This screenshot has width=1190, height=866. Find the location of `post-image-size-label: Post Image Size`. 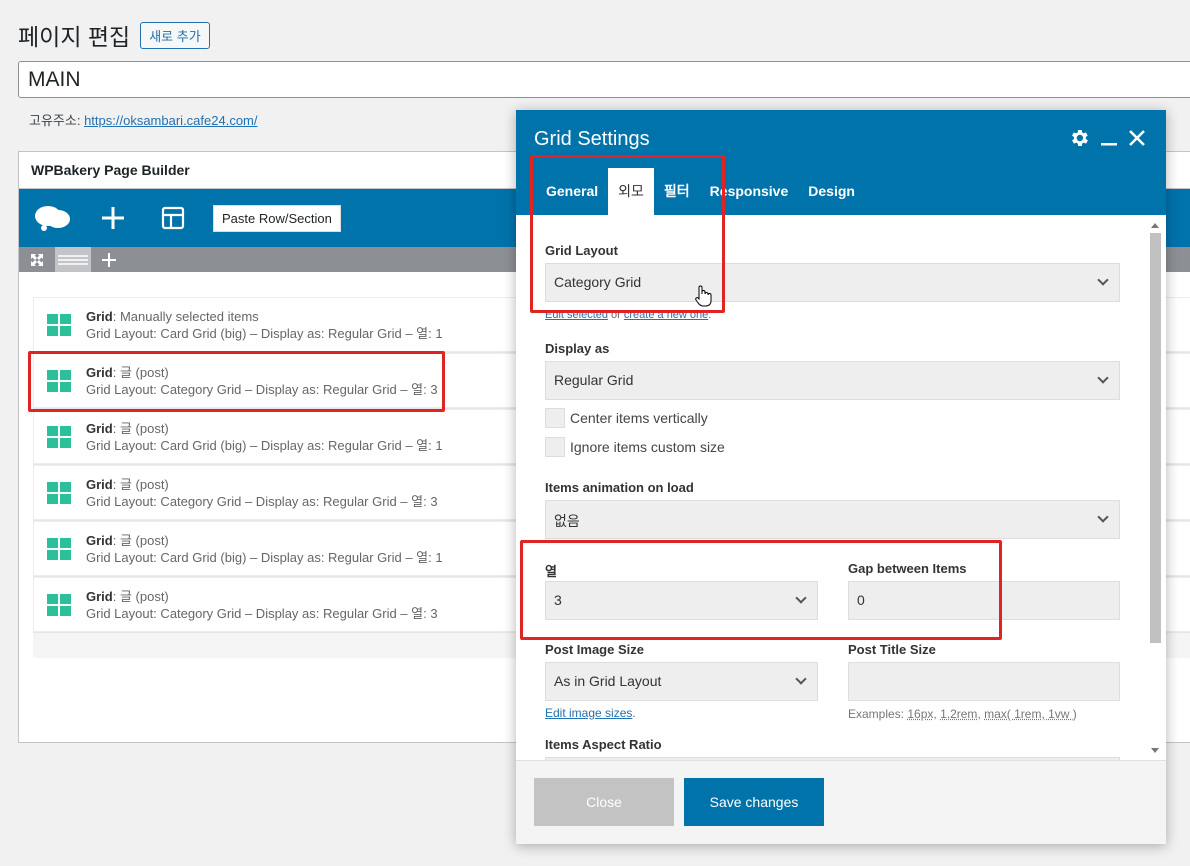

post-image-size-label: Post Image Size is located at coordinates (594, 649).